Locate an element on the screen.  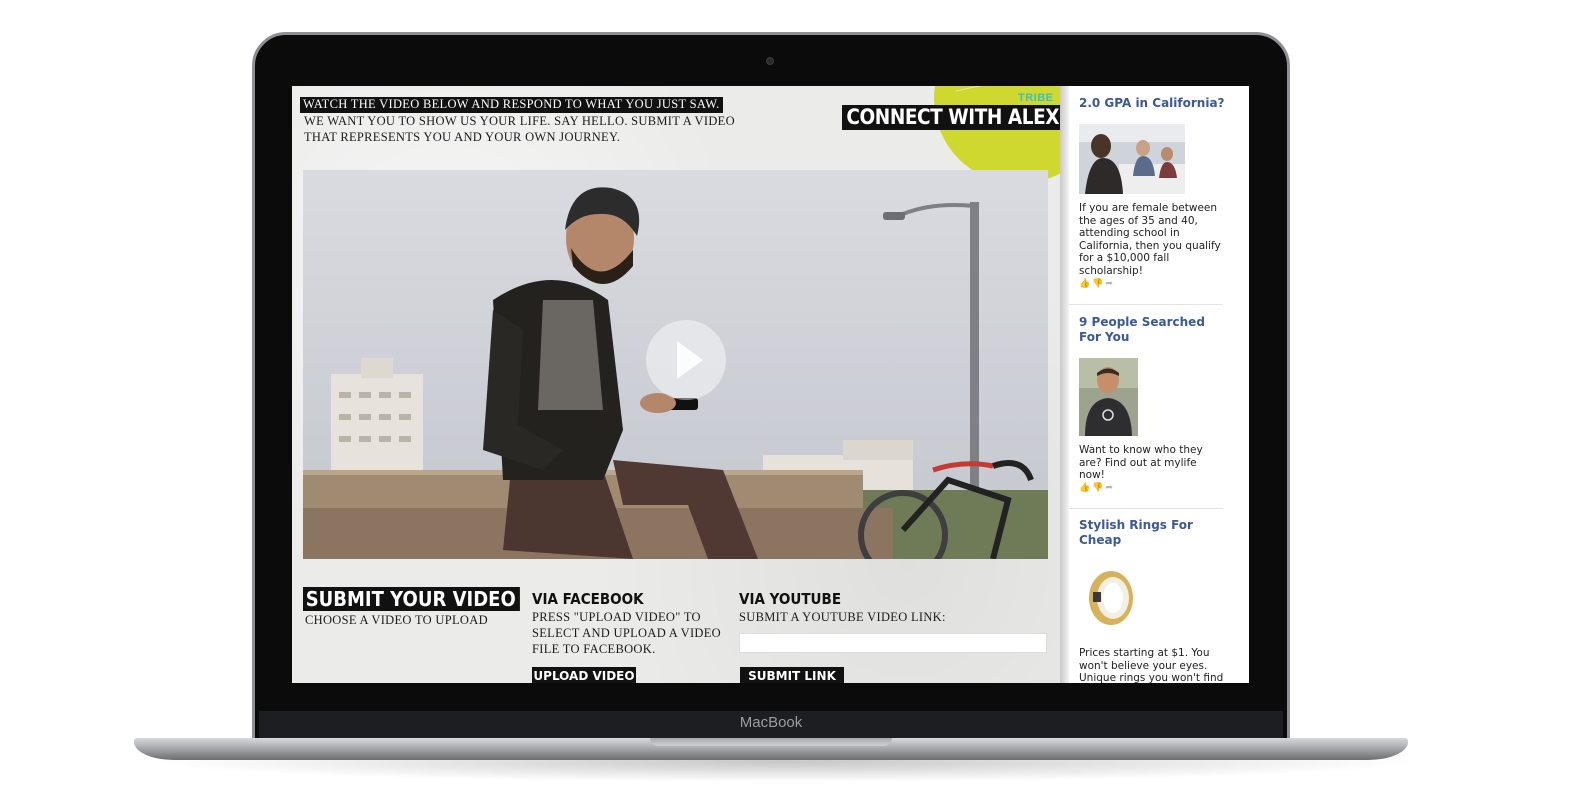
page-title: CONNECT WITH ALEX is located at coordinates (951, 117).